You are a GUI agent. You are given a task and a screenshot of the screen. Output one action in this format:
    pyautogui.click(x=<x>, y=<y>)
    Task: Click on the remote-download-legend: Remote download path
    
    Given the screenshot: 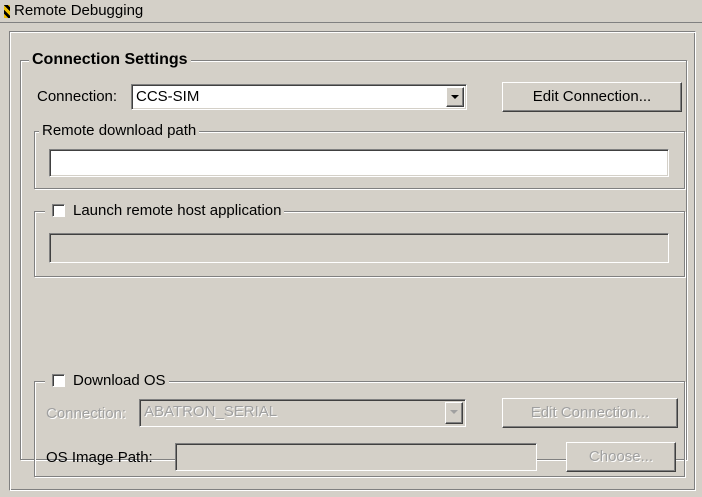 What is the action you would take?
    pyautogui.click(x=119, y=131)
    